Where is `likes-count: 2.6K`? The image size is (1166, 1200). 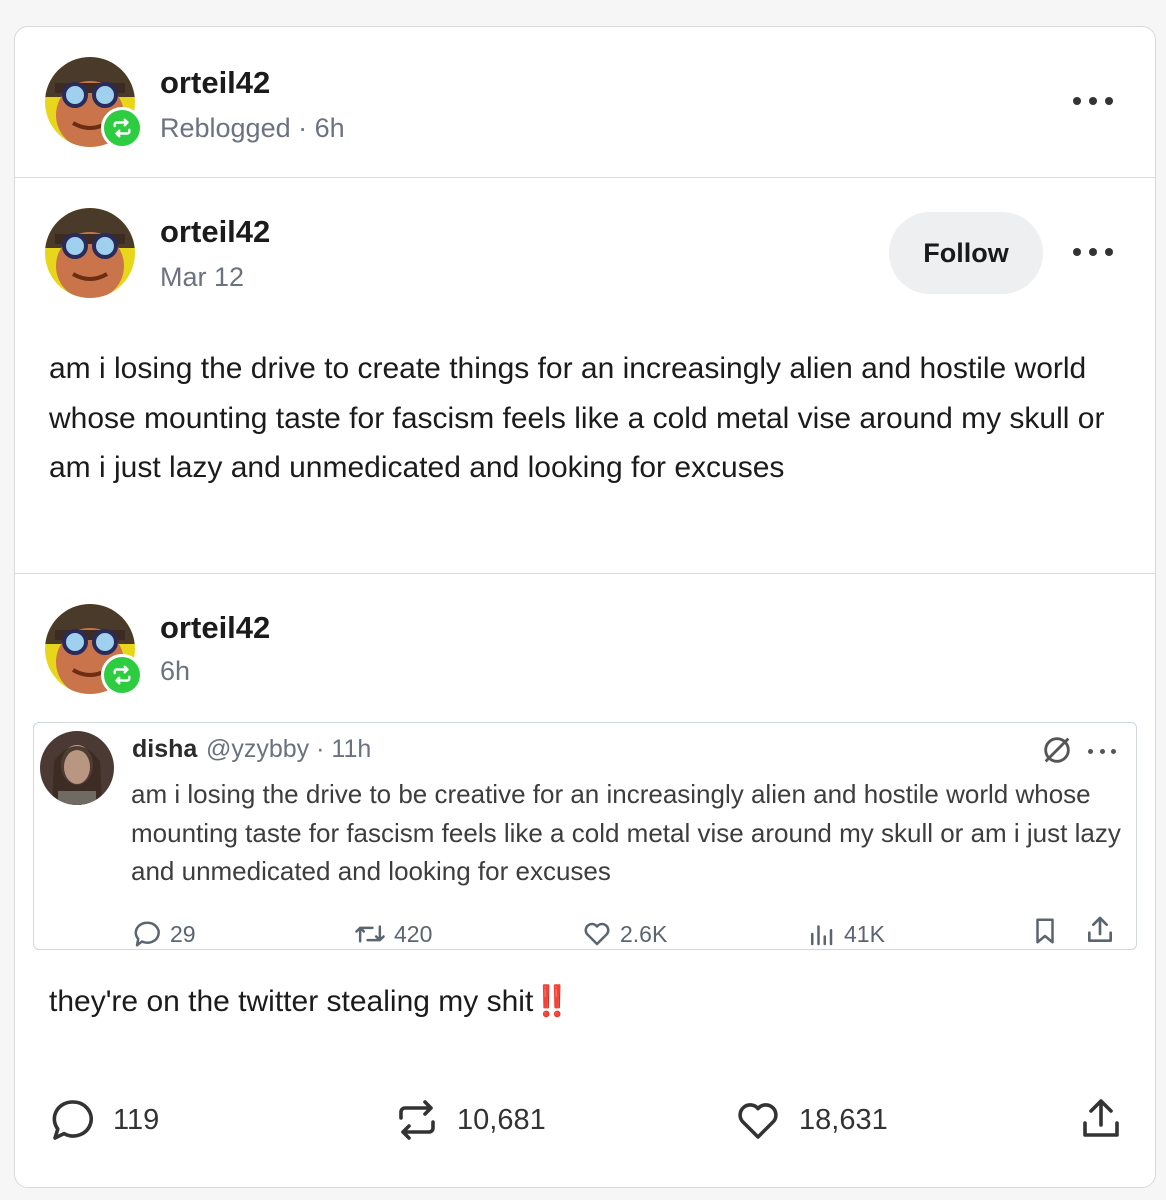 likes-count: 2.6K is located at coordinates (644, 933).